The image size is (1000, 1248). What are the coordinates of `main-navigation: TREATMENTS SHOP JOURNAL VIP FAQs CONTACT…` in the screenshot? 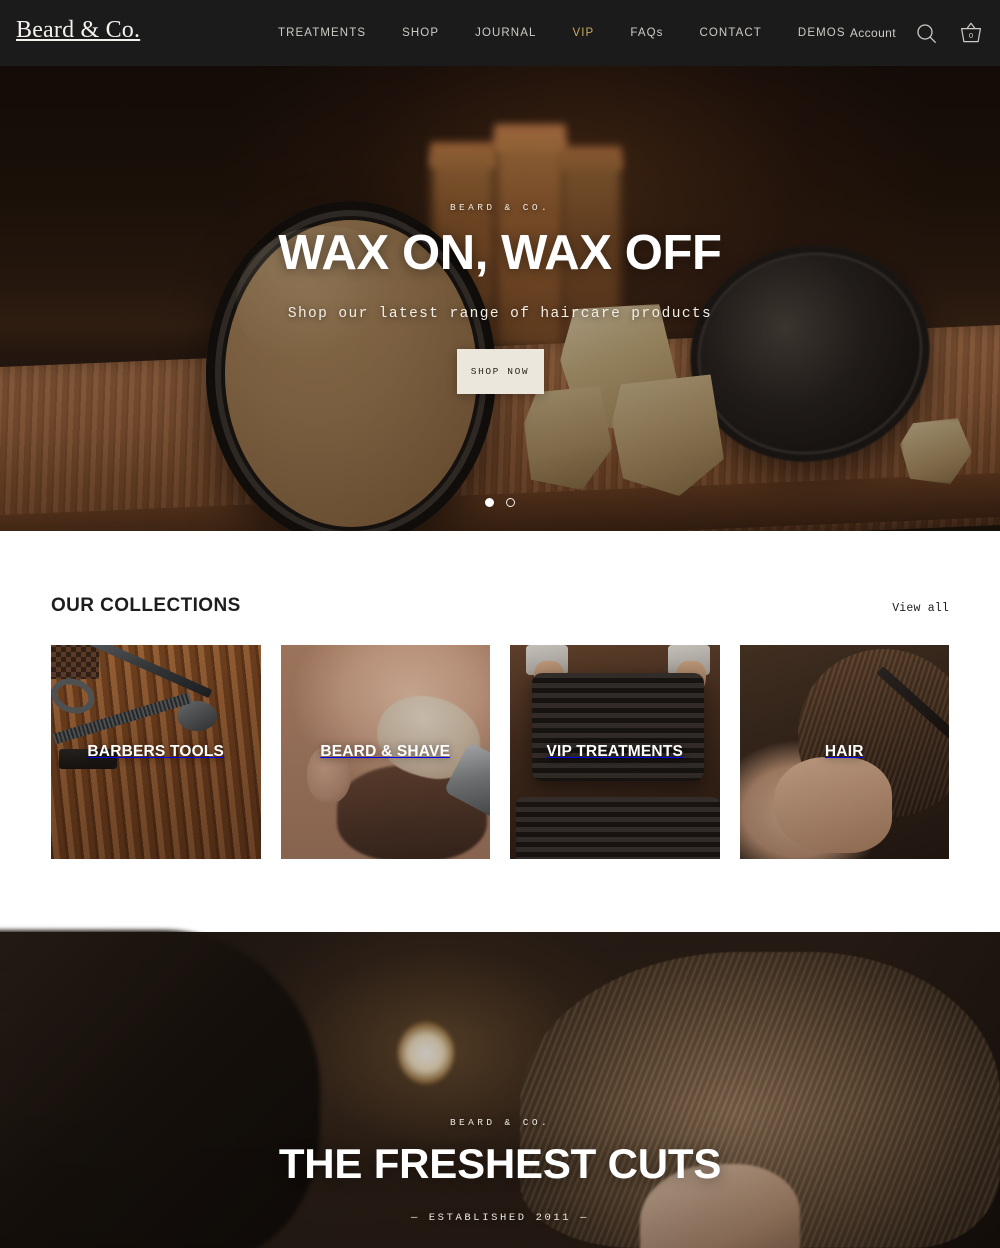 It's located at (562, 33).